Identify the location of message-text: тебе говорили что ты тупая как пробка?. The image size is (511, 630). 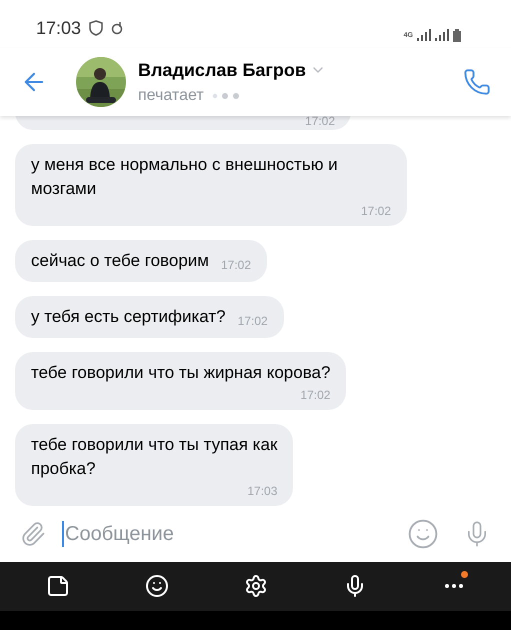
(154, 457).